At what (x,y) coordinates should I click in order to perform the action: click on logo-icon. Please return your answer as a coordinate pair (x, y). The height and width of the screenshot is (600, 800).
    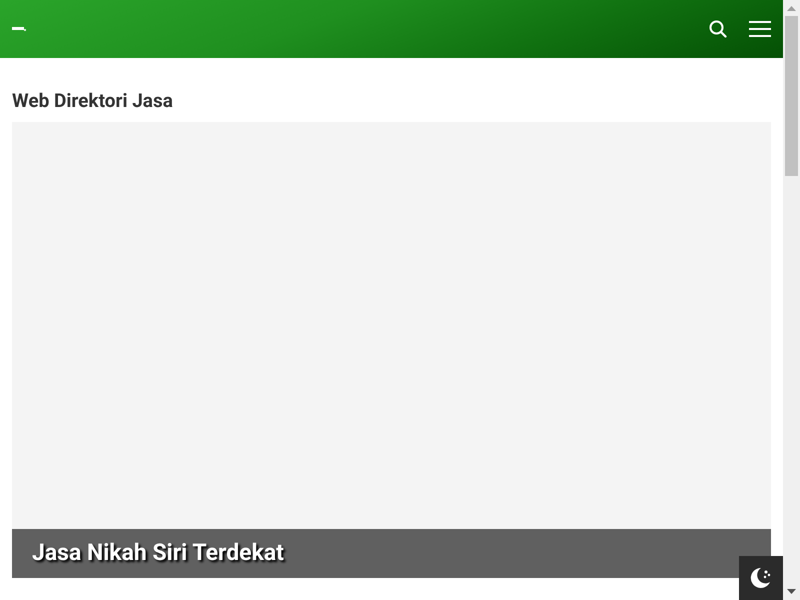
    Looking at the image, I should click on (19, 29).